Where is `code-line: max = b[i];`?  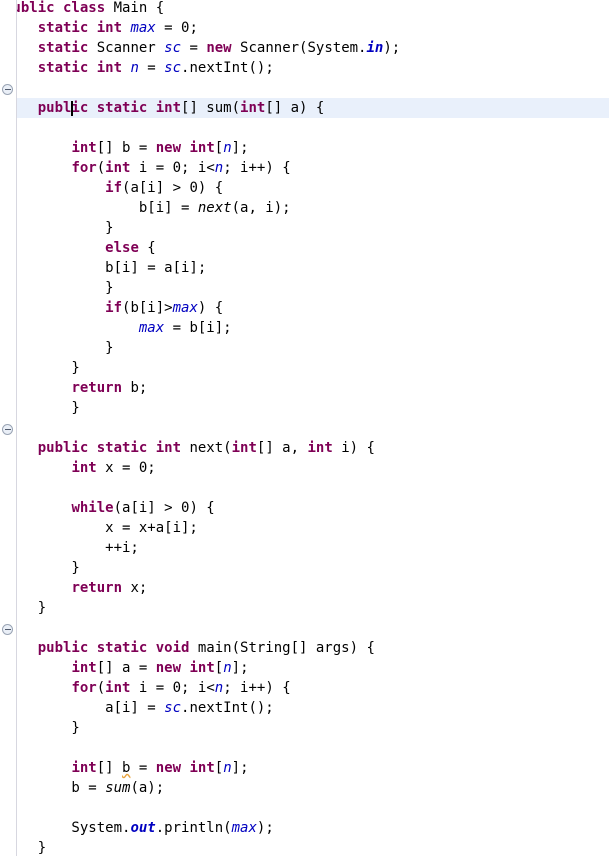 code-line: max = b[i]; is located at coordinates (304, 328).